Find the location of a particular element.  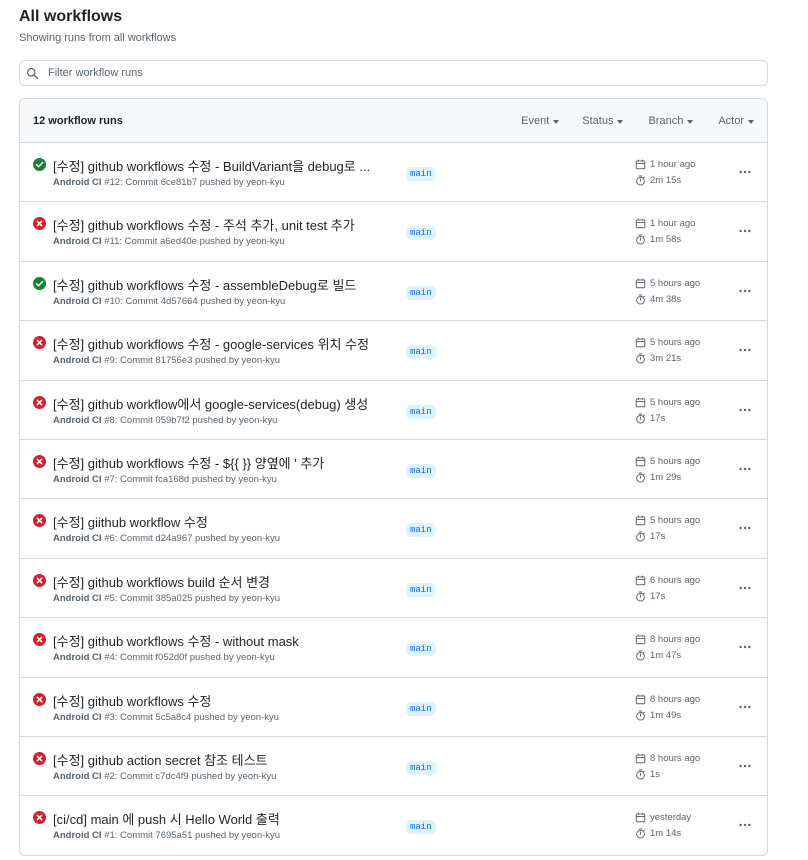

run-duration-text: 1s is located at coordinates (655, 774).